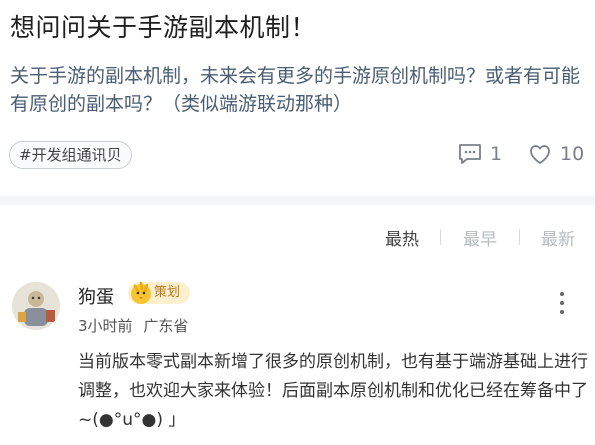 The image size is (595, 445). Describe the element at coordinates (572, 154) in the screenshot. I see `like-count: 10` at that location.